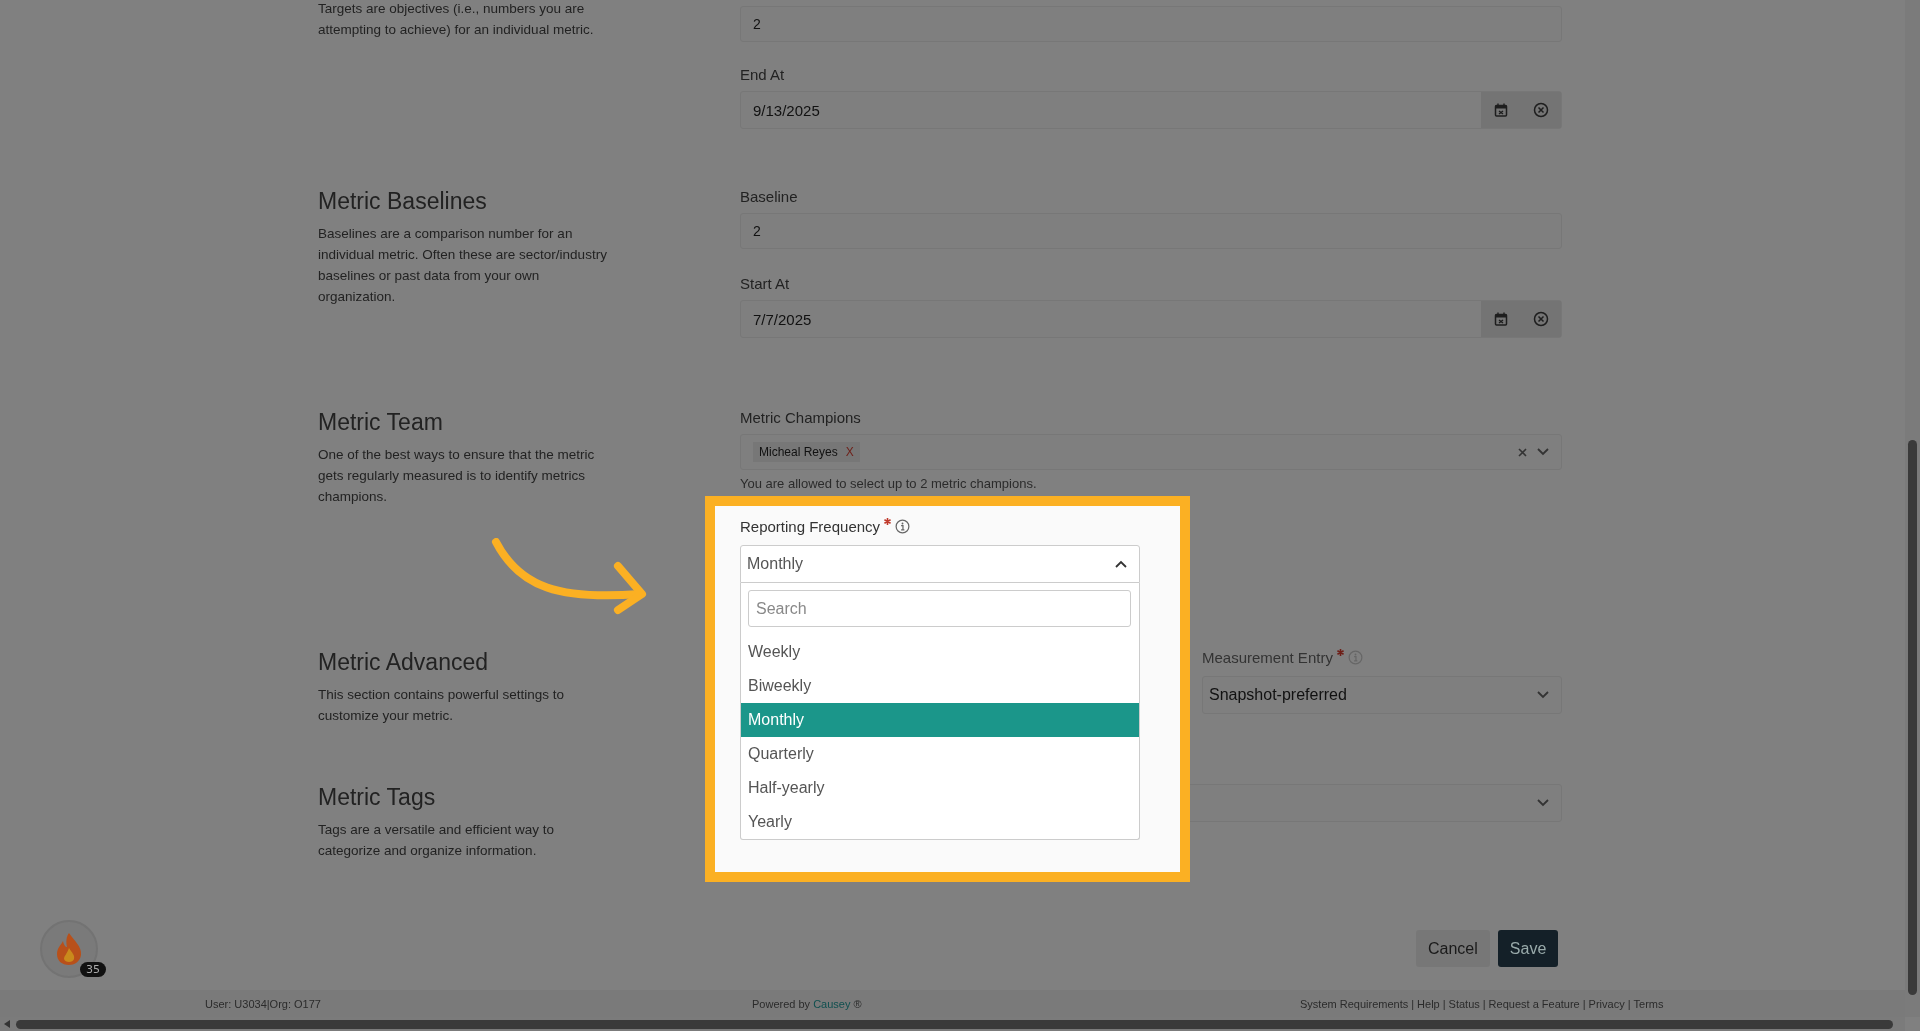  What do you see at coordinates (857, 1003) in the screenshot?
I see `registered-mark: ®` at bounding box center [857, 1003].